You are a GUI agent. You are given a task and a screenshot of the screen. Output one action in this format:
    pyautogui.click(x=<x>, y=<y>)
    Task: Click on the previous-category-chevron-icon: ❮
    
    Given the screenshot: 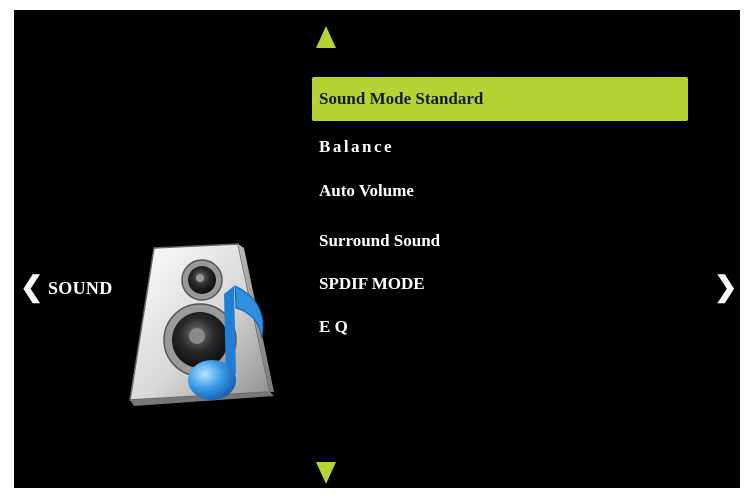 What is the action you would take?
    pyautogui.click(x=31, y=288)
    